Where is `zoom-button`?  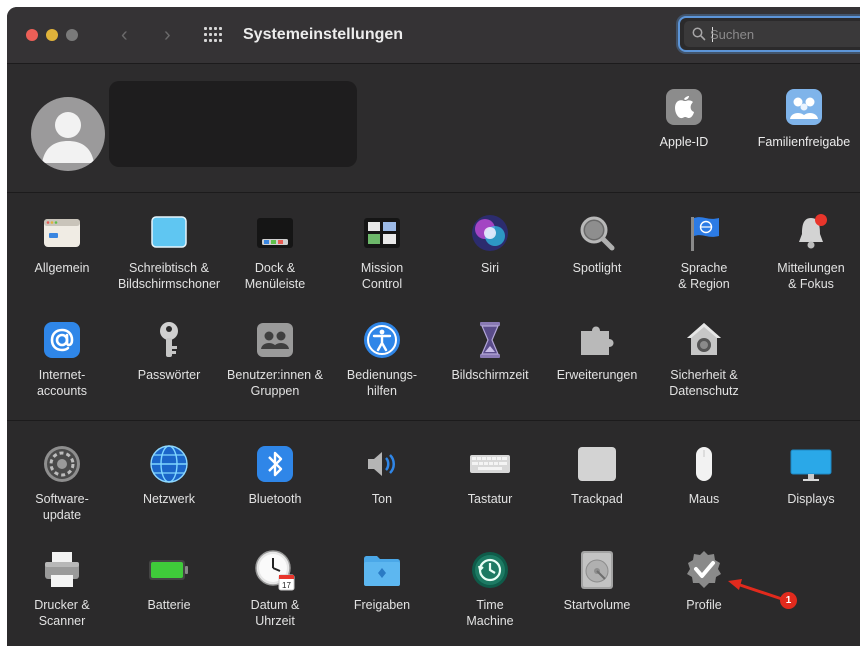 zoom-button is located at coordinates (72, 35).